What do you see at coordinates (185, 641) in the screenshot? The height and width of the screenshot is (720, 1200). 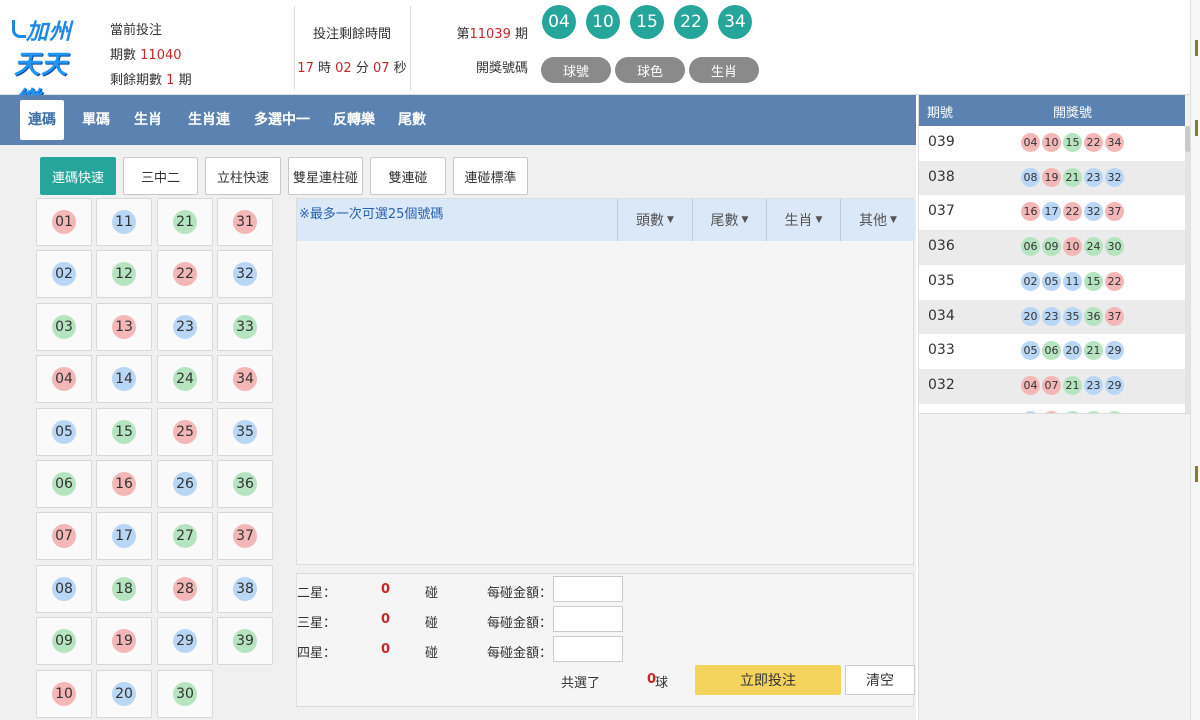 I see `number-cell: 29` at bounding box center [185, 641].